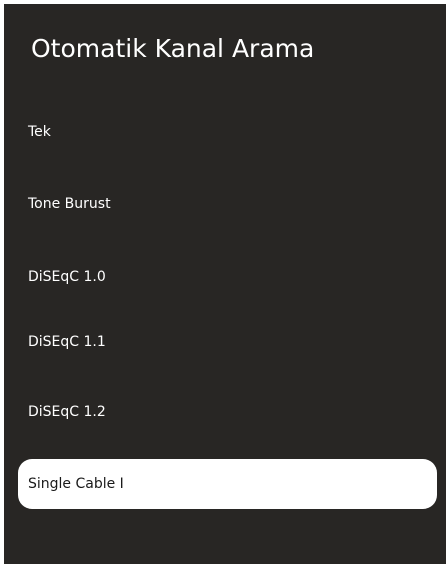 The image size is (446, 564). What do you see at coordinates (227, 412) in the screenshot?
I see `menu-item-diseqc-1-2: DiSEqC 1.2` at bounding box center [227, 412].